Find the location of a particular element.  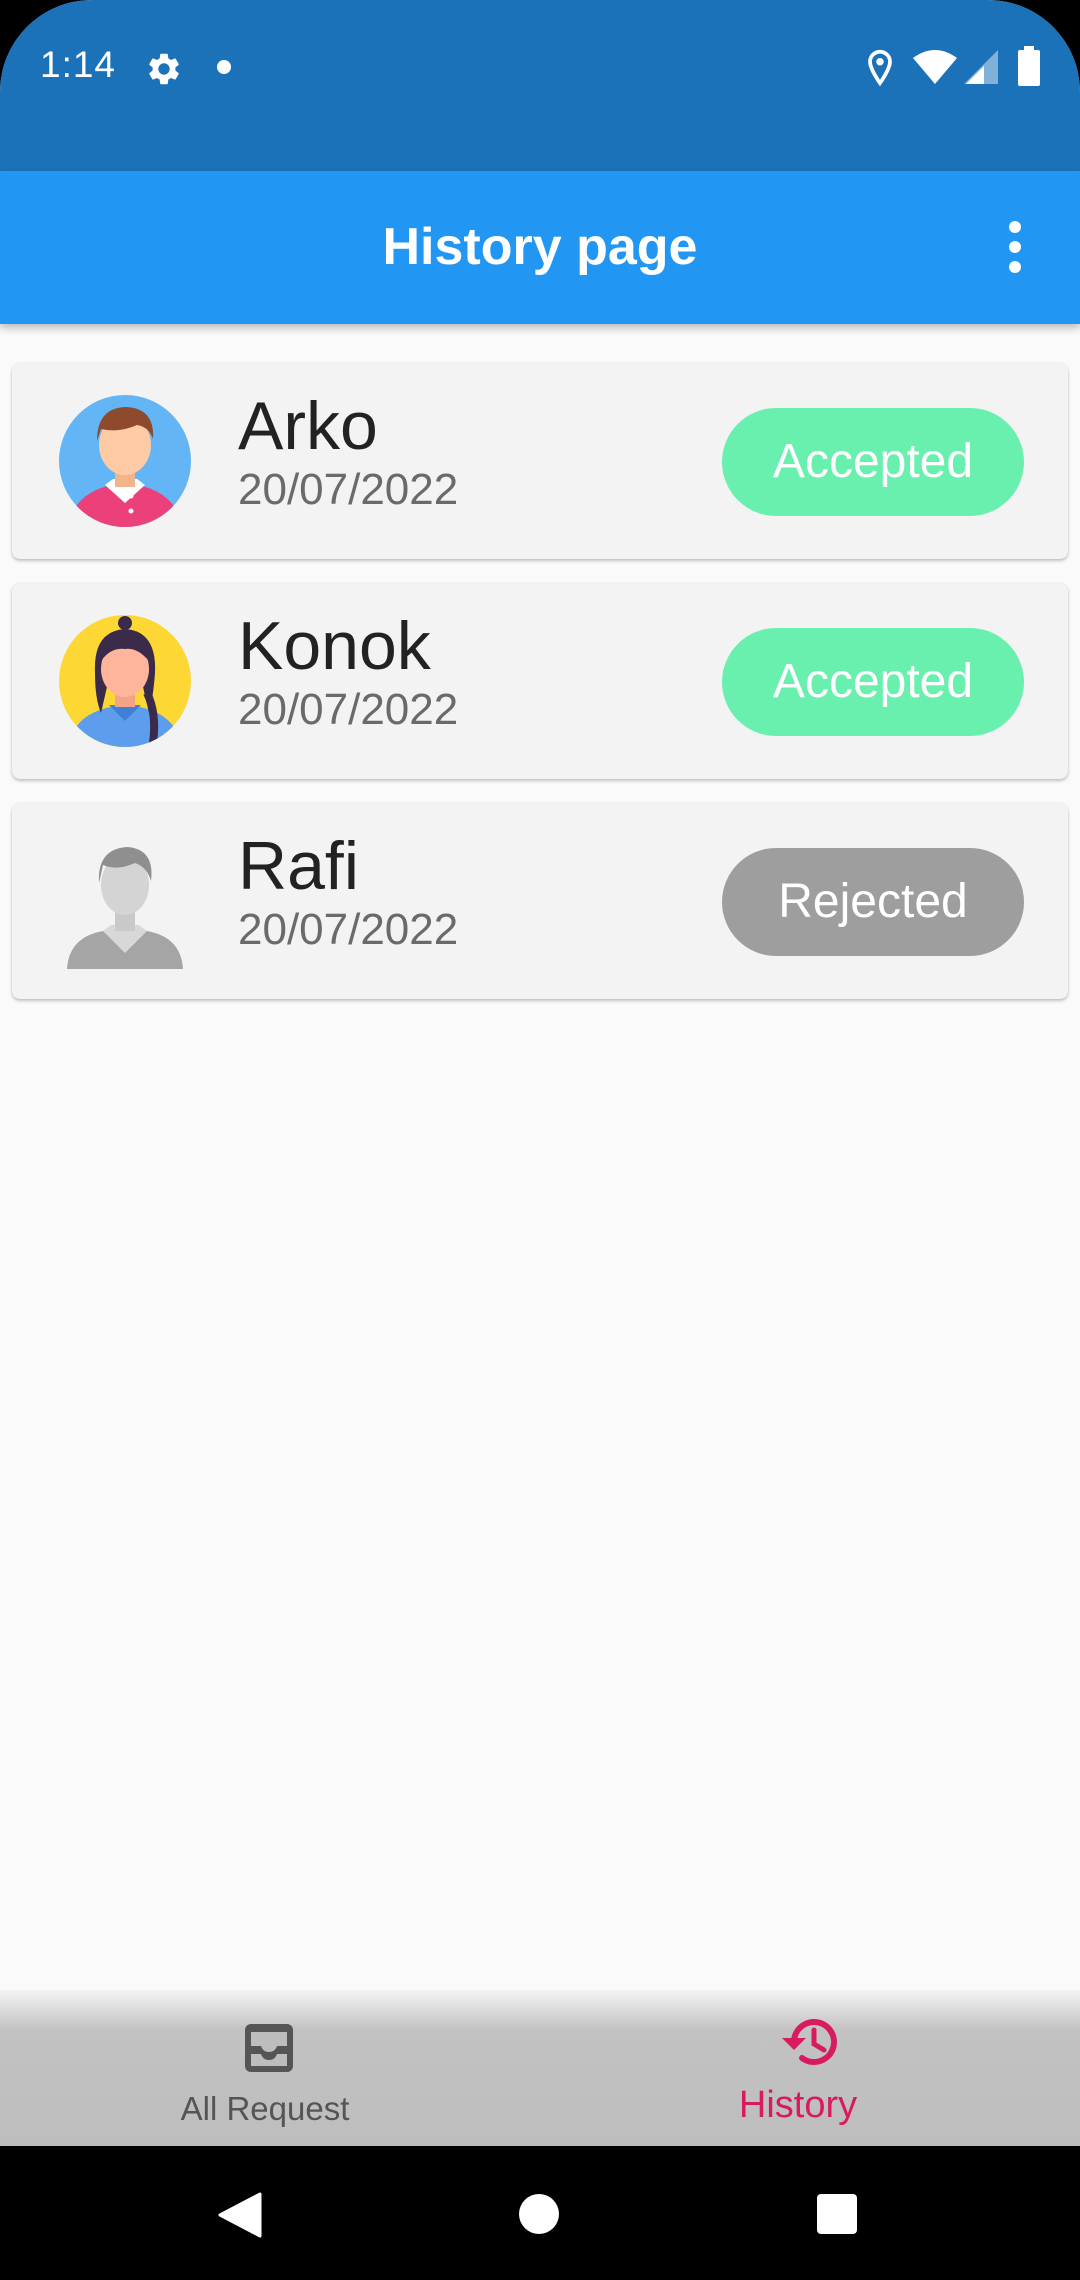

system-navigation-bar is located at coordinates (540, 2213).